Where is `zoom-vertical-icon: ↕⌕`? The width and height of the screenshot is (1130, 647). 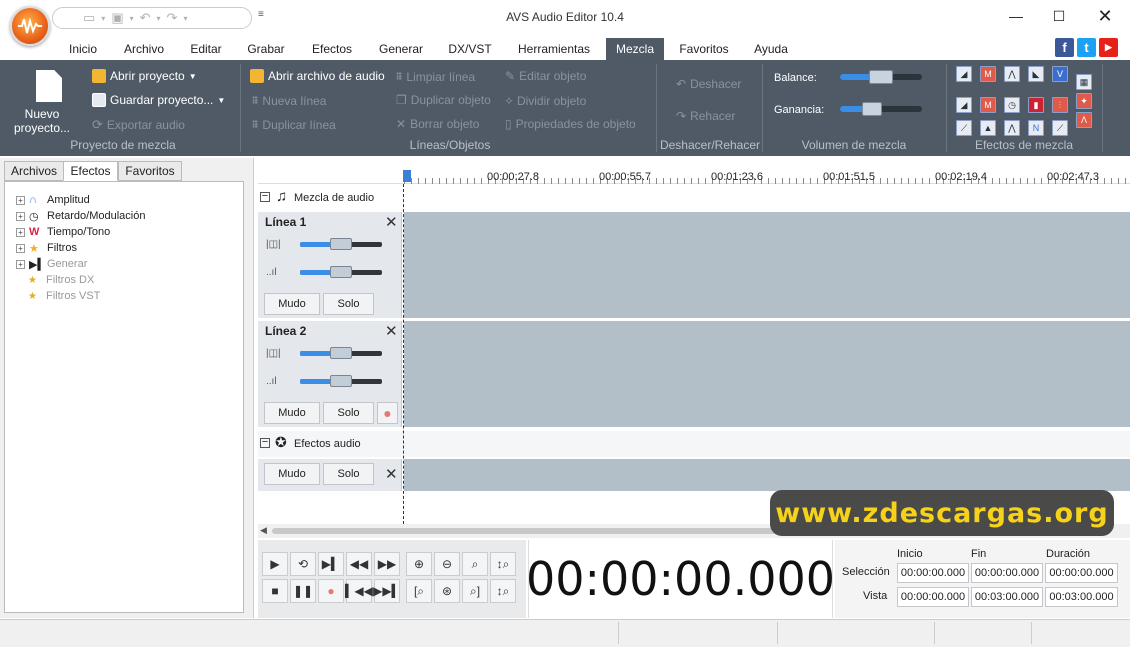 zoom-vertical-icon: ↕⌕ is located at coordinates (503, 564).